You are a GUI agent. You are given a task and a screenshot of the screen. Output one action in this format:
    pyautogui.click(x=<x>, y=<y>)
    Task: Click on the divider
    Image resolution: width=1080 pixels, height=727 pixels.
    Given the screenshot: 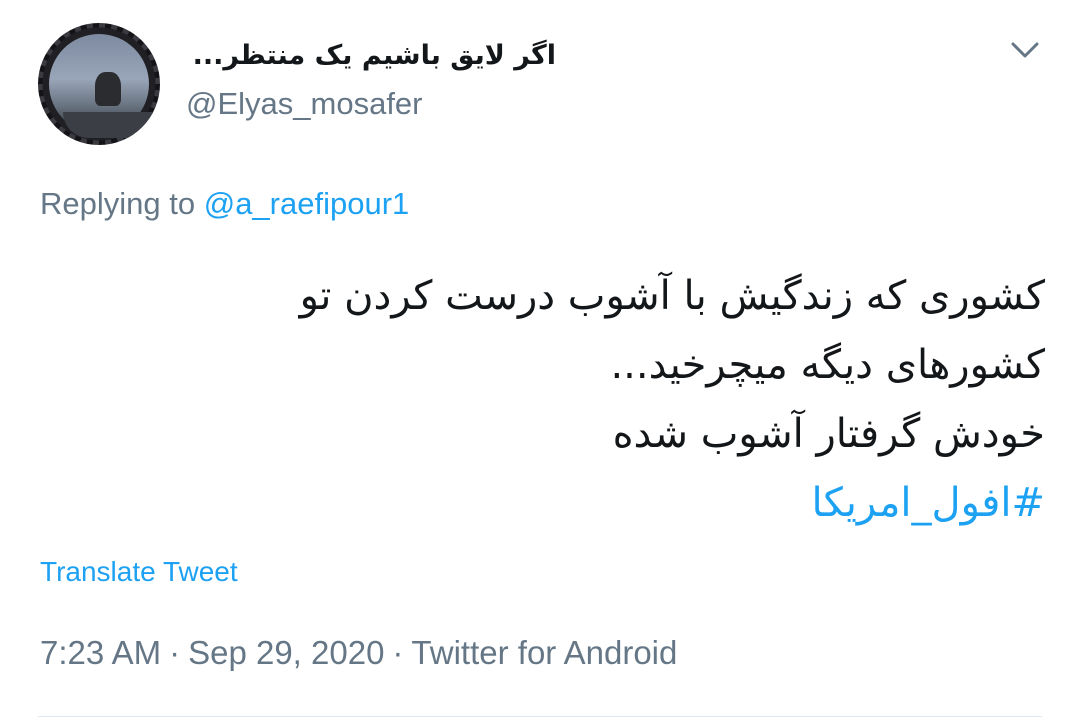 What is the action you would take?
    pyautogui.click(x=540, y=716)
    